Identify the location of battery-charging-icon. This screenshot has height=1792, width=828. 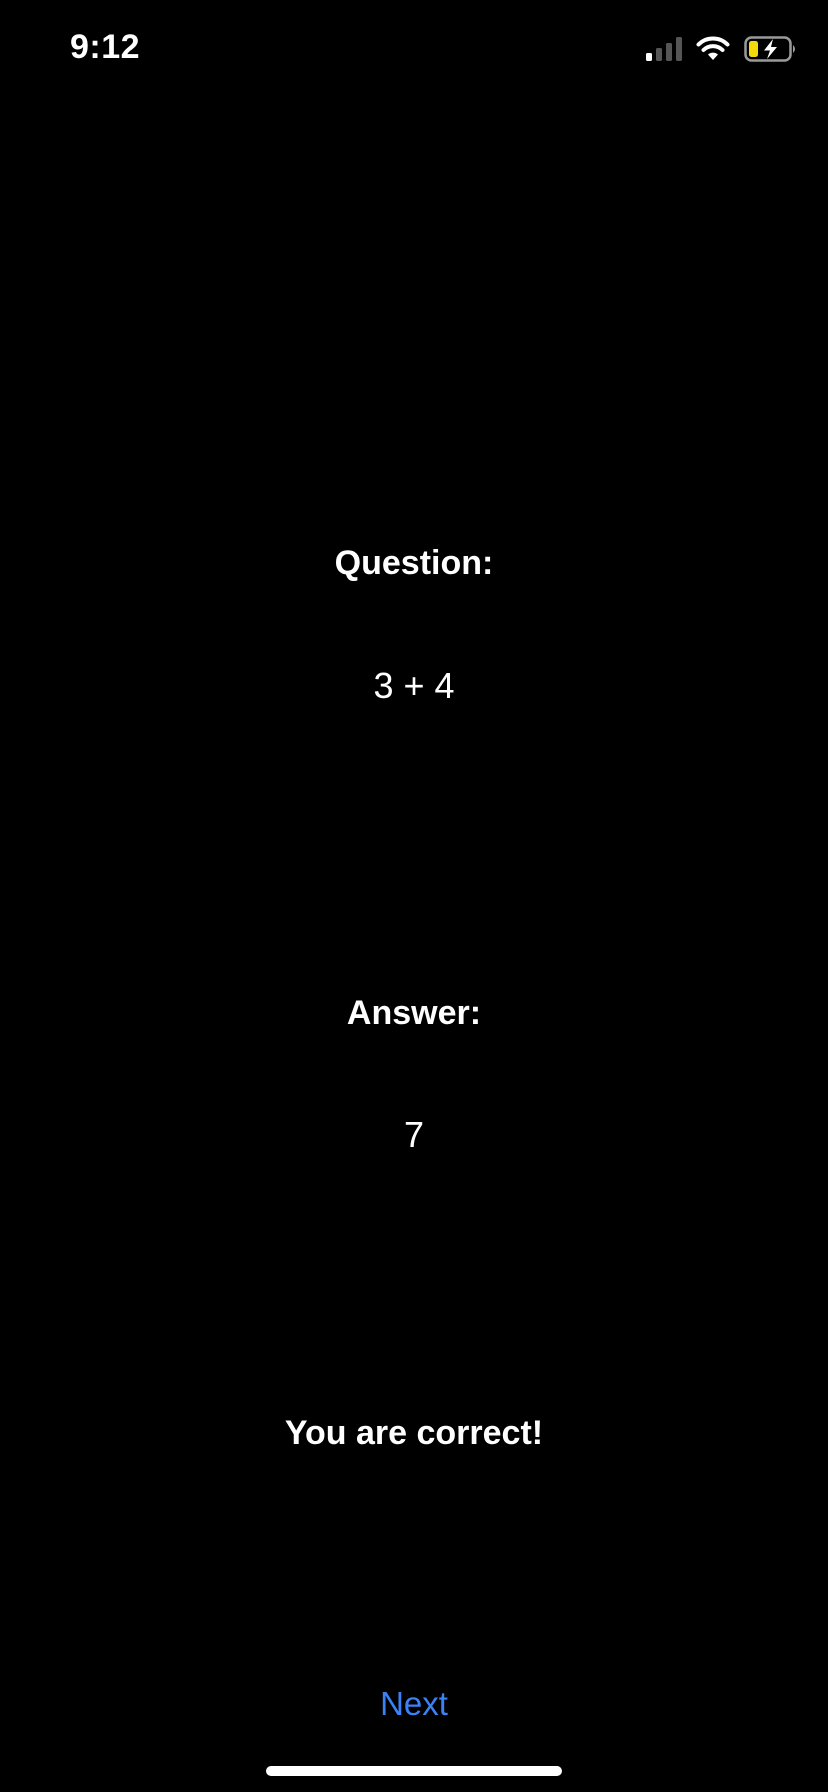
(771, 49).